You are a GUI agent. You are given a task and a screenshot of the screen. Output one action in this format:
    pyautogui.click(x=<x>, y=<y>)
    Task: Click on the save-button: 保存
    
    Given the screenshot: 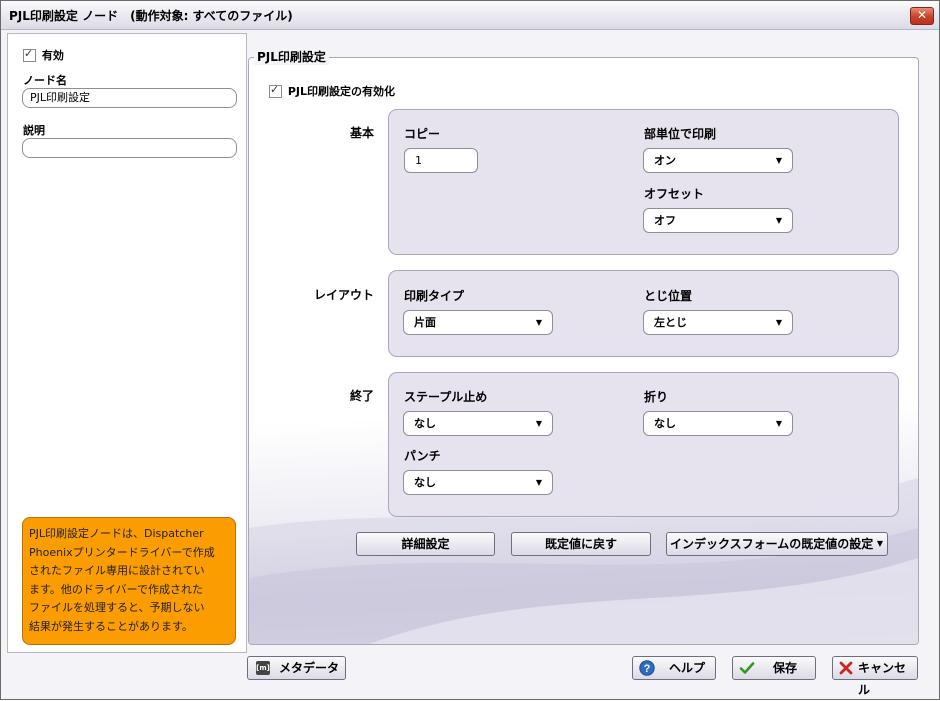 What is the action you would take?
    pyautogui.click(x=774, y=668)
    